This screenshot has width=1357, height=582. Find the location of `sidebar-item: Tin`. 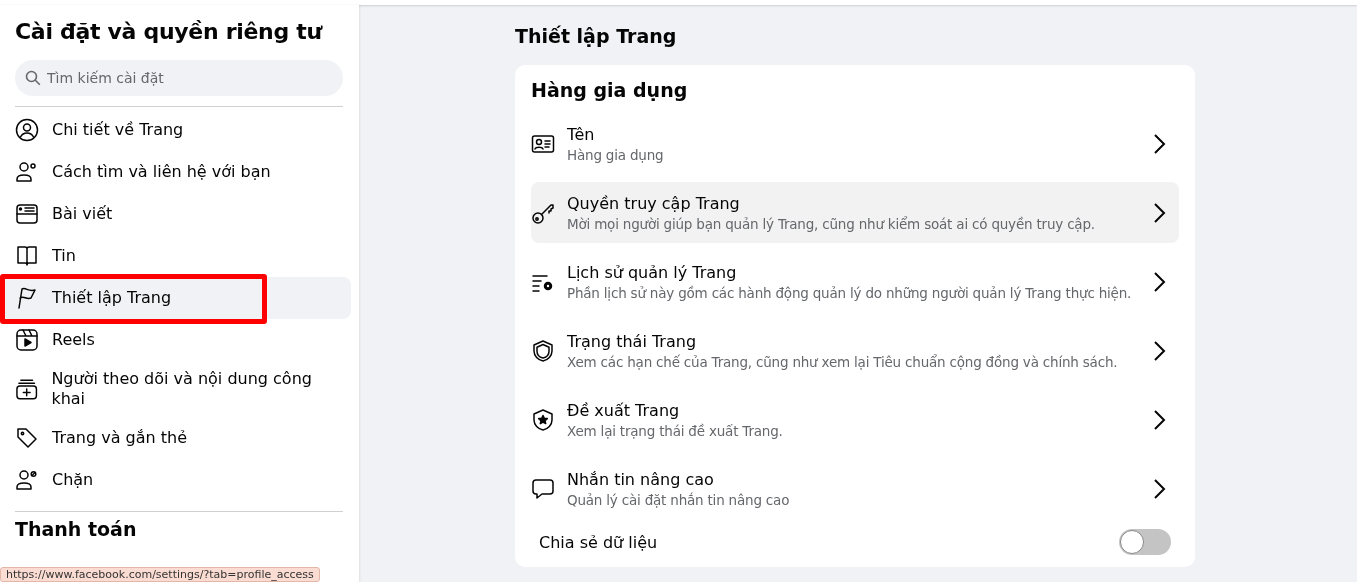

sidebar-item: Tin is located at coordinates (175, 256).